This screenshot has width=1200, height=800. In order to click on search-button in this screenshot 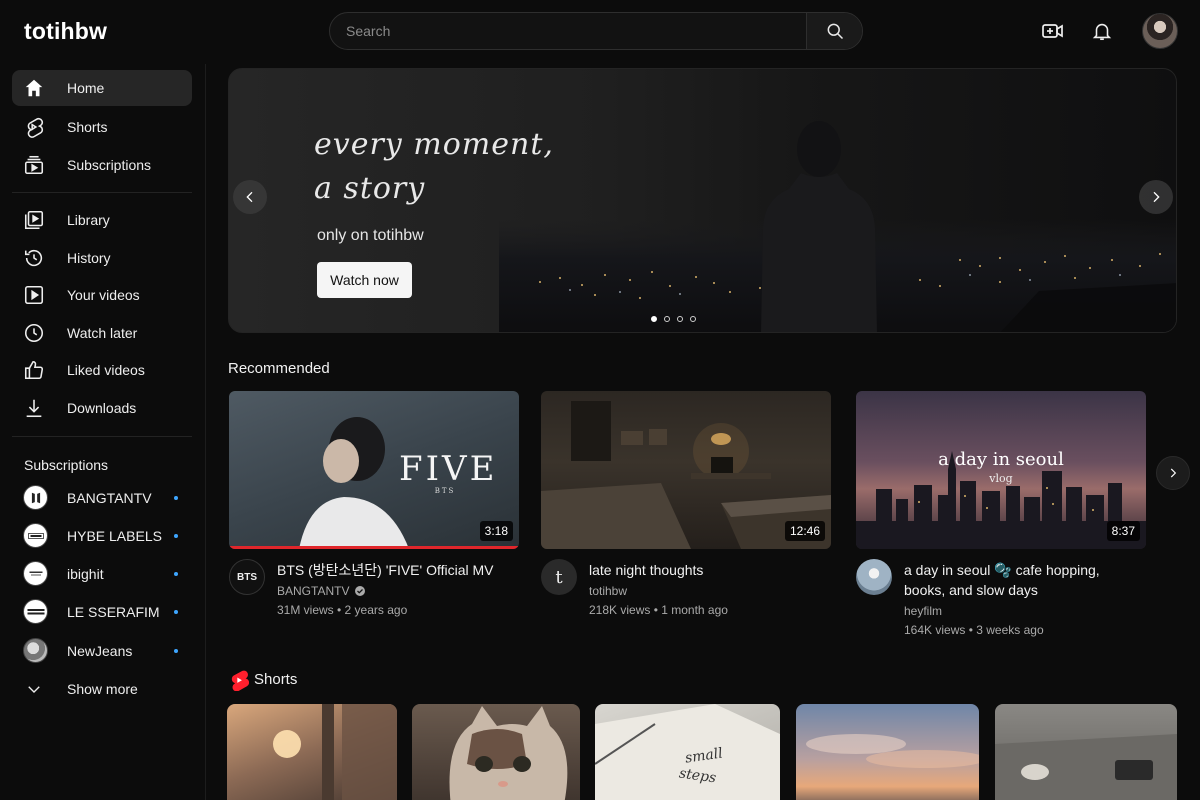, I will do `click(834, 31)`.